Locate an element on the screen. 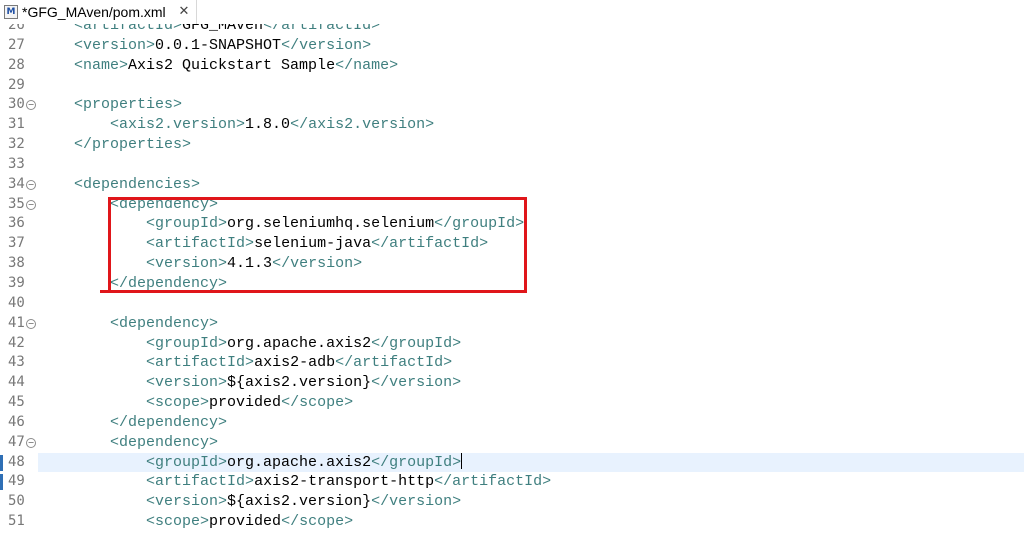  line-gutter: 29 is located at coordinates (19, 85).